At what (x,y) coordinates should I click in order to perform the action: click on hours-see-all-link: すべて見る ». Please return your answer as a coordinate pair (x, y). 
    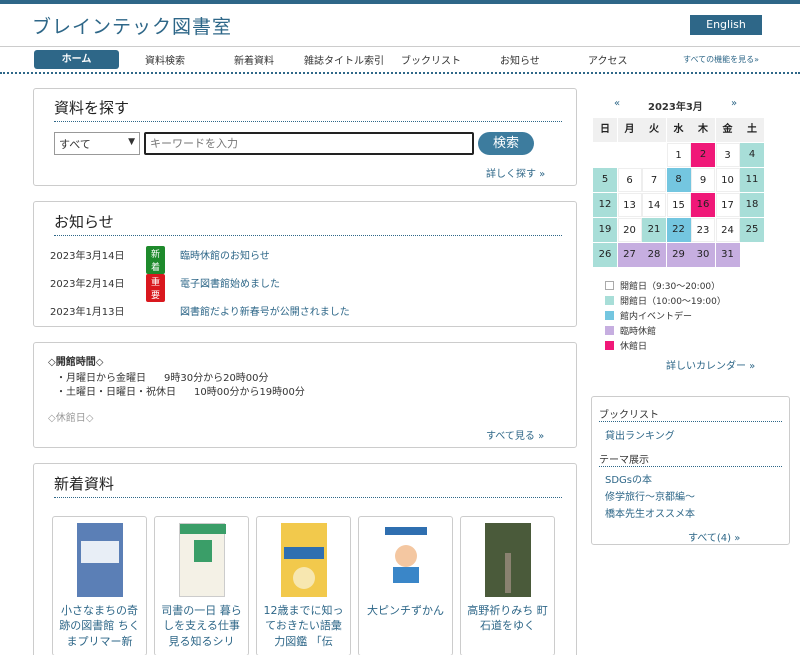
    Looking at the image, I should click on (515, 434).